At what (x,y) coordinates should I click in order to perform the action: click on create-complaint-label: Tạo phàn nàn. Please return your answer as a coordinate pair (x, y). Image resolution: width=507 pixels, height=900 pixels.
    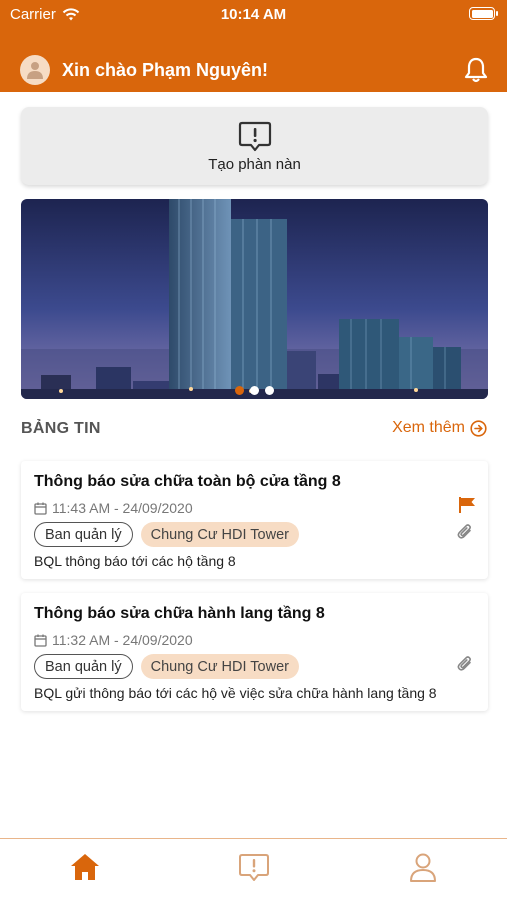
    Looking at the image, I should click on (254, 164).